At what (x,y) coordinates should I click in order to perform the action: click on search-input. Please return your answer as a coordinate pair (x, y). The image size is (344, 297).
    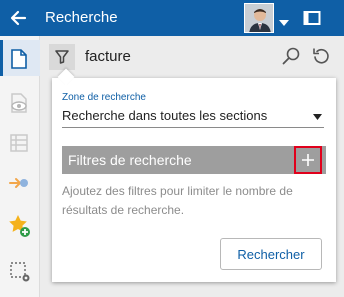
    Looking at the image, I should click on (175, 56).